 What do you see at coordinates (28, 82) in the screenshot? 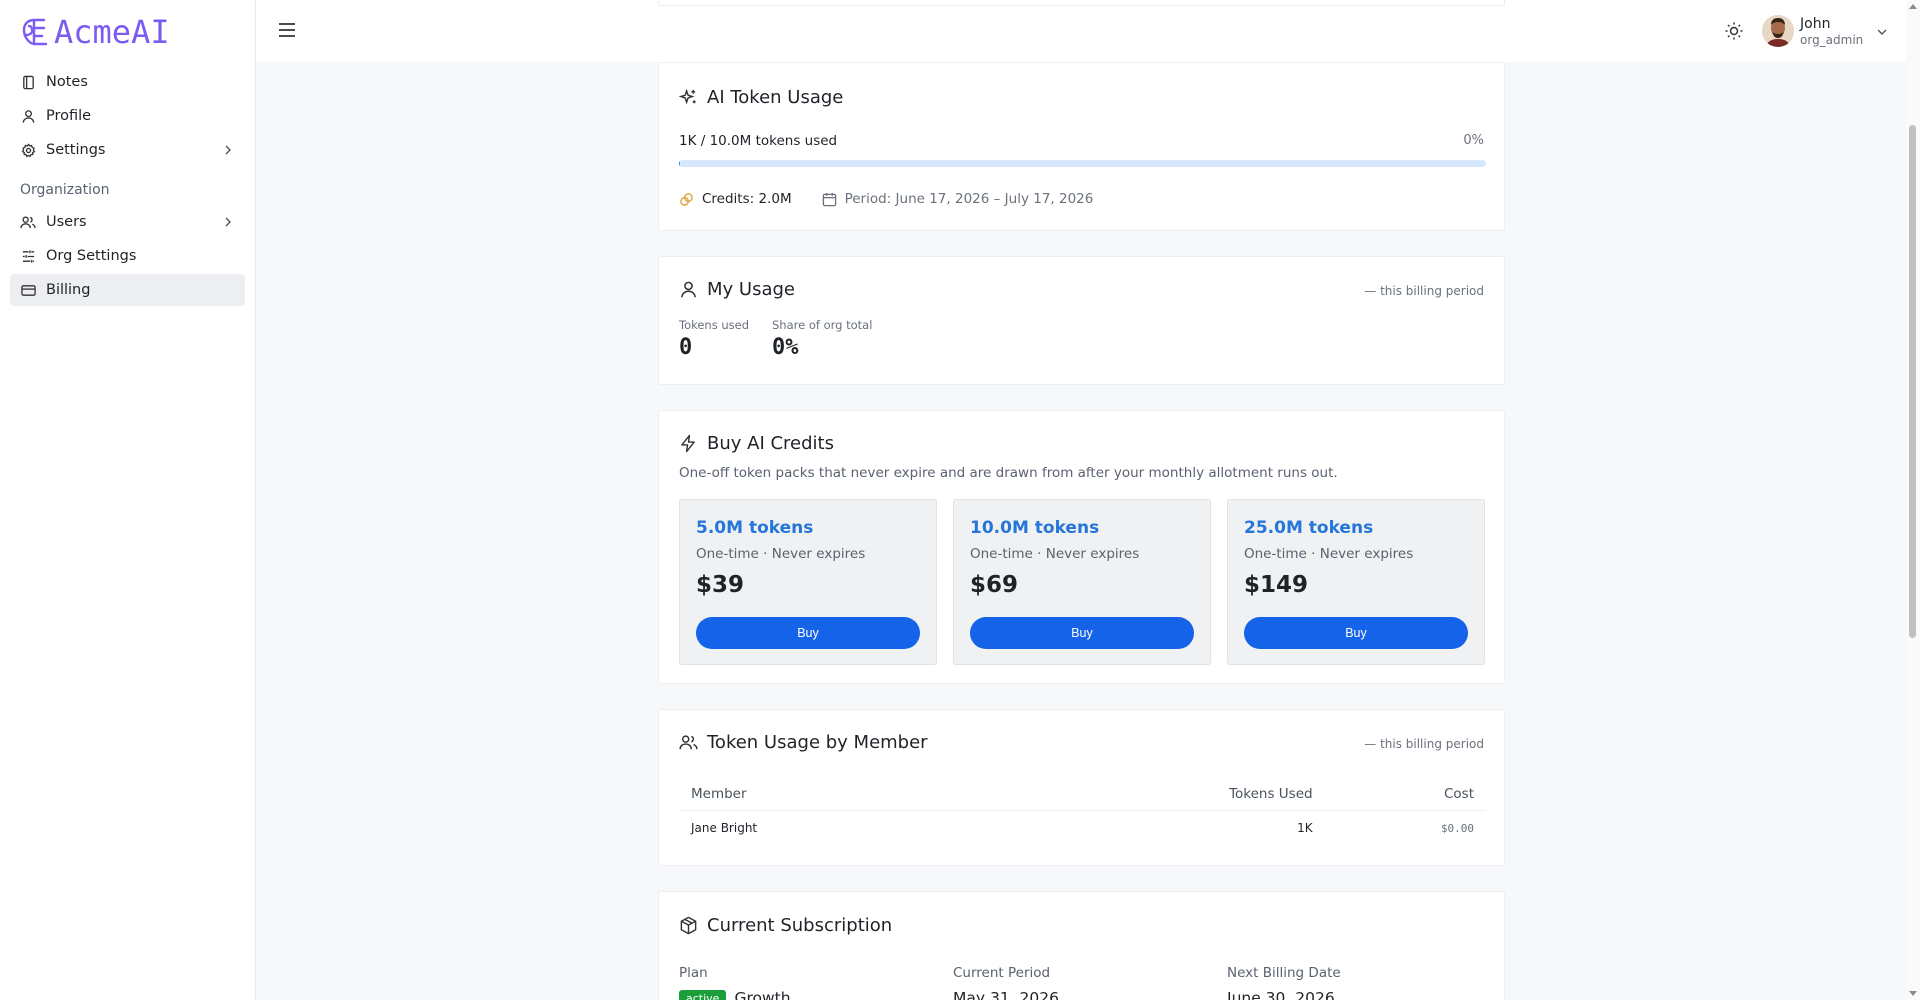
I see `notebook-icon` at bounding box center [28, 82].